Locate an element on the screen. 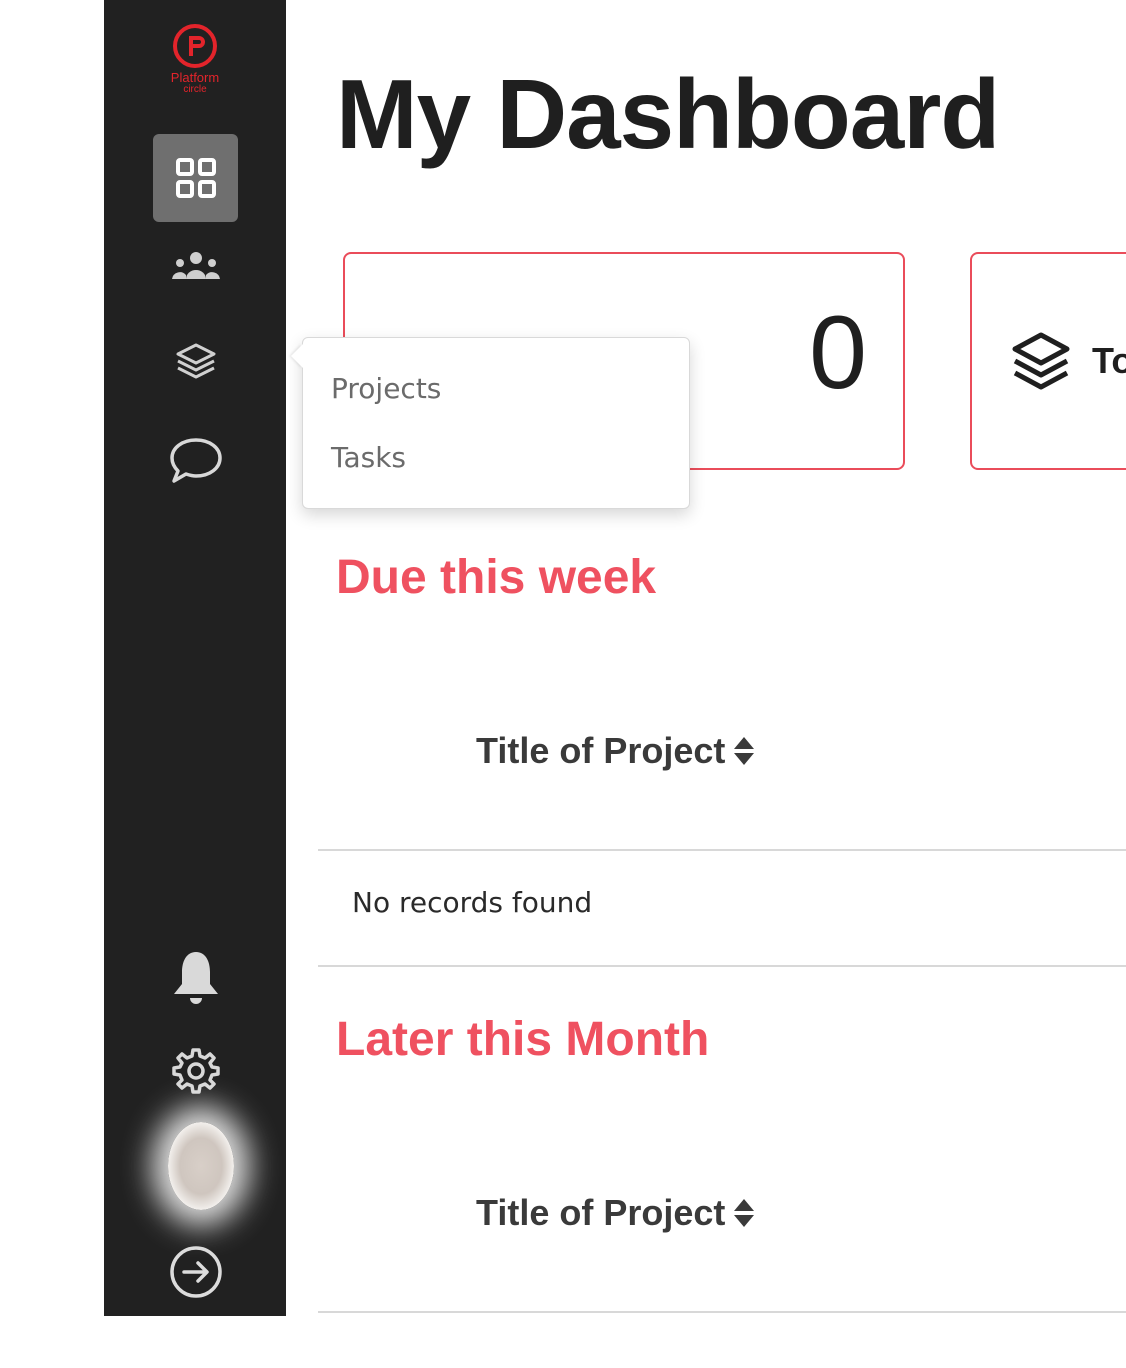  grid-icon is located at coordinates (195, 178).